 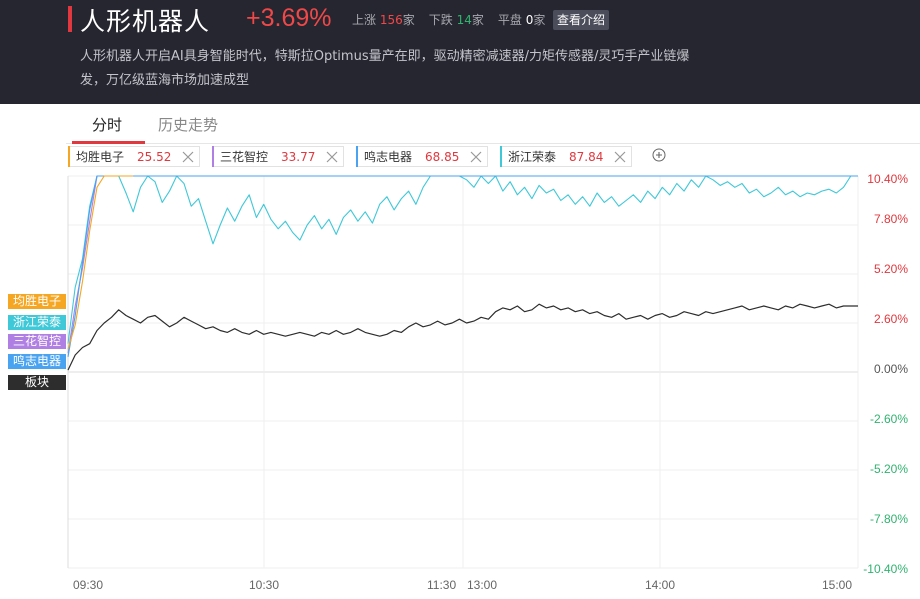 What do you see at coordinates (482, 585) in the screenshot?
I see `x-tick-label: 13:00` at bounding box center [482, 585].